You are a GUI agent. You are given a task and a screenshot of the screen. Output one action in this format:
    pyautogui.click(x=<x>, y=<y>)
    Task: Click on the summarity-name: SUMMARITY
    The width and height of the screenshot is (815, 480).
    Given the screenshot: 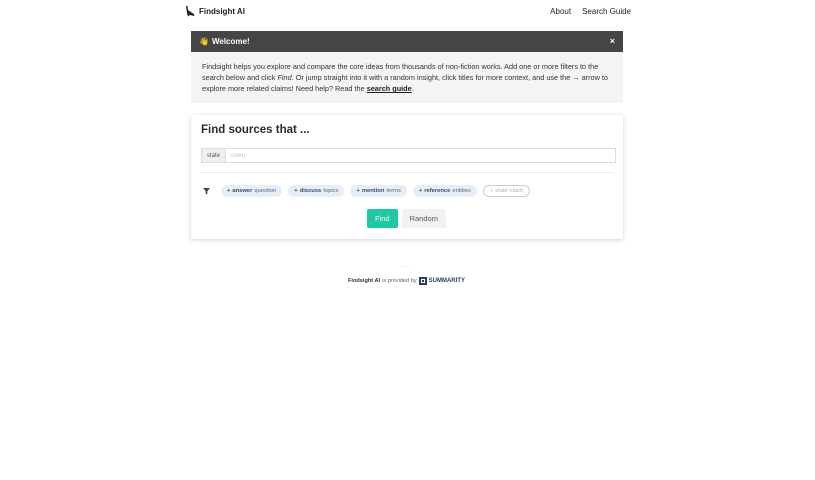 What is the action you would take?
    pyautogui.click(x=446, y=281)
    